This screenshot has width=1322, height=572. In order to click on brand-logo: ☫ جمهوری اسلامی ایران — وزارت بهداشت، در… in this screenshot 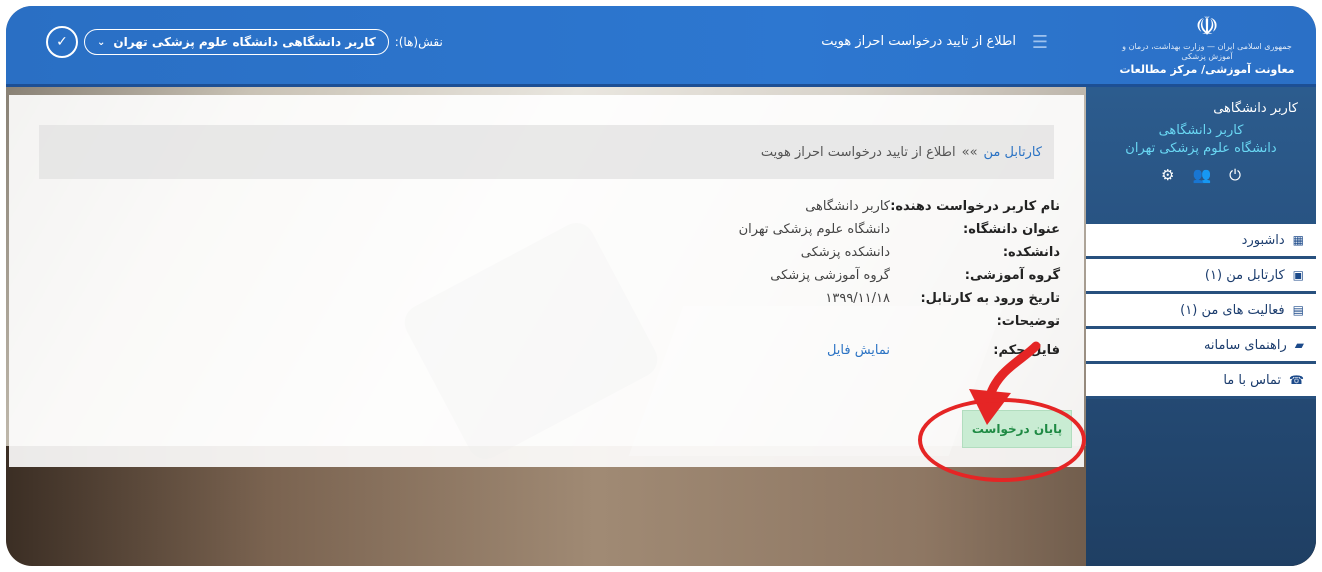, I will do `click(1207, 45)`.